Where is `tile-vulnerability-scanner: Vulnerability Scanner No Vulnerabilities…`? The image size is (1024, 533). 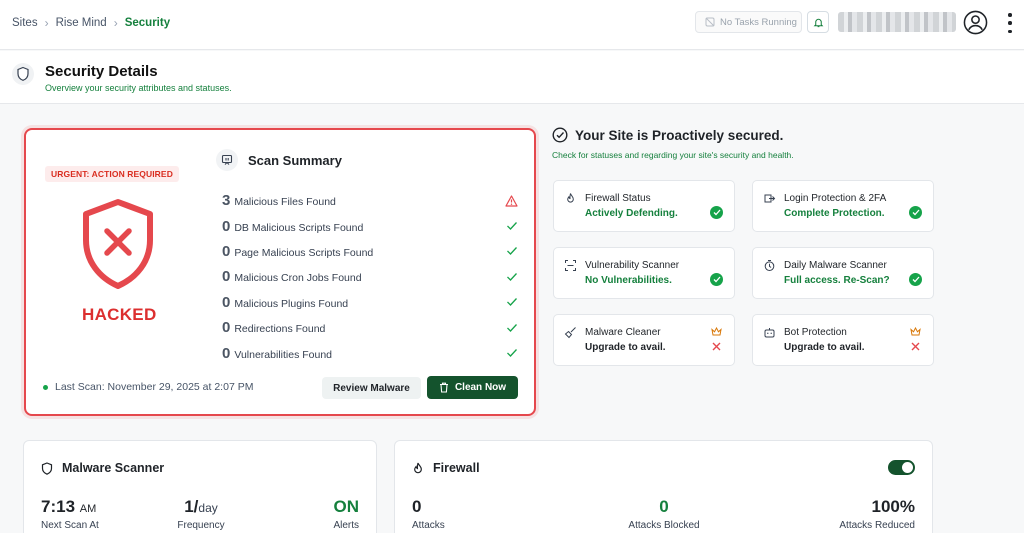 tile-vulnerability-scanner: Vulnerability Scanner No Vulnerabilities… is located at coordinates (644, 273).